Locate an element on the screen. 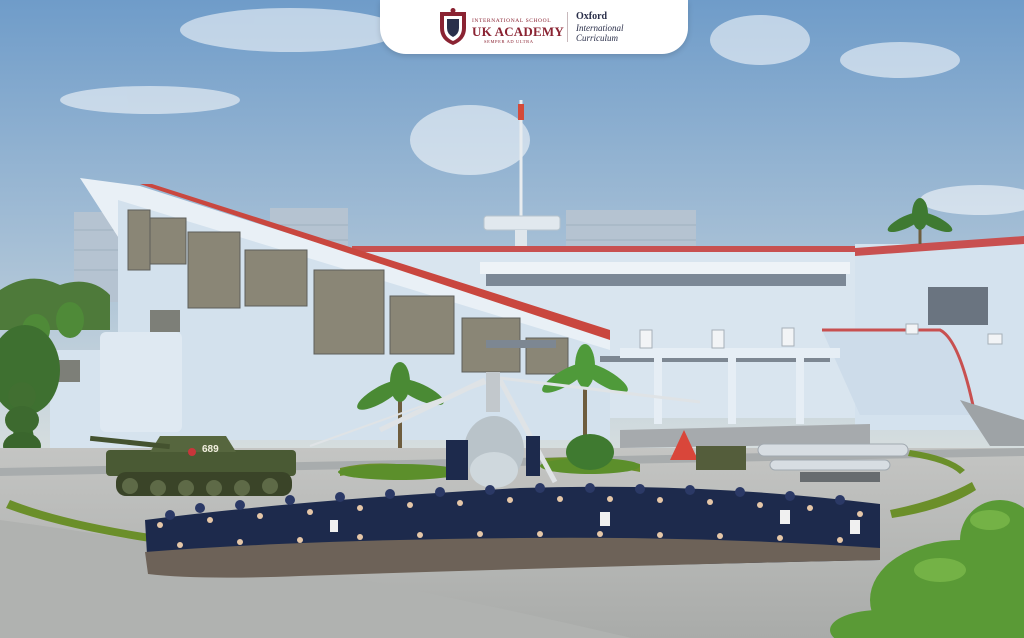  curriculum-line-3: Curriculum is located at coordinates (597, 38).